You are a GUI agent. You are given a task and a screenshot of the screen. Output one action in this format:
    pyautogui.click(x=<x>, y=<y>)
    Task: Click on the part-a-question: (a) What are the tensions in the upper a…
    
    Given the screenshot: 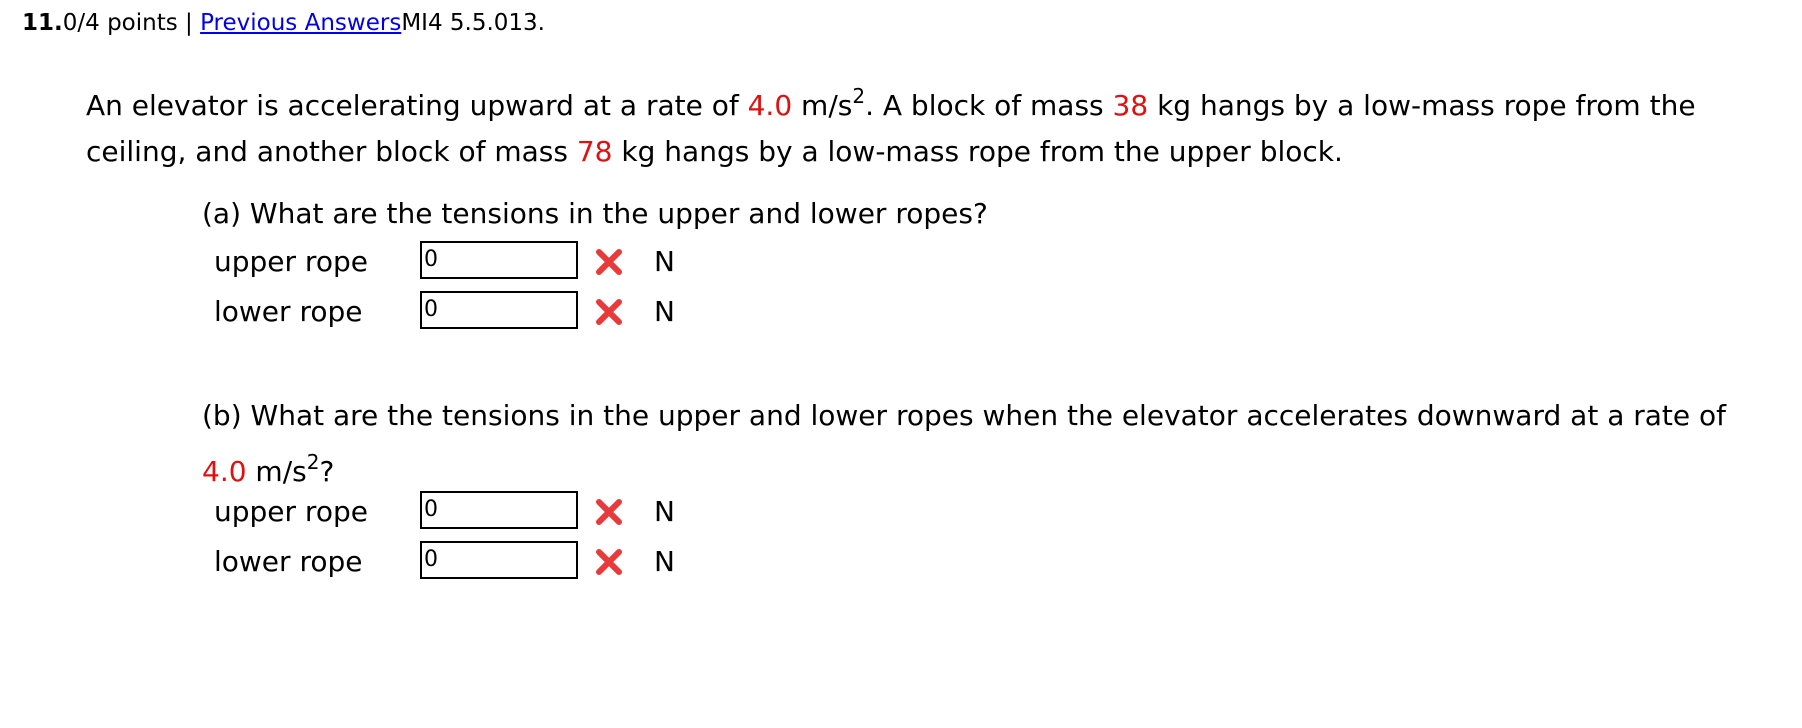 What is the action you would take?
    pyautogui.click(x=595, y=213)
    